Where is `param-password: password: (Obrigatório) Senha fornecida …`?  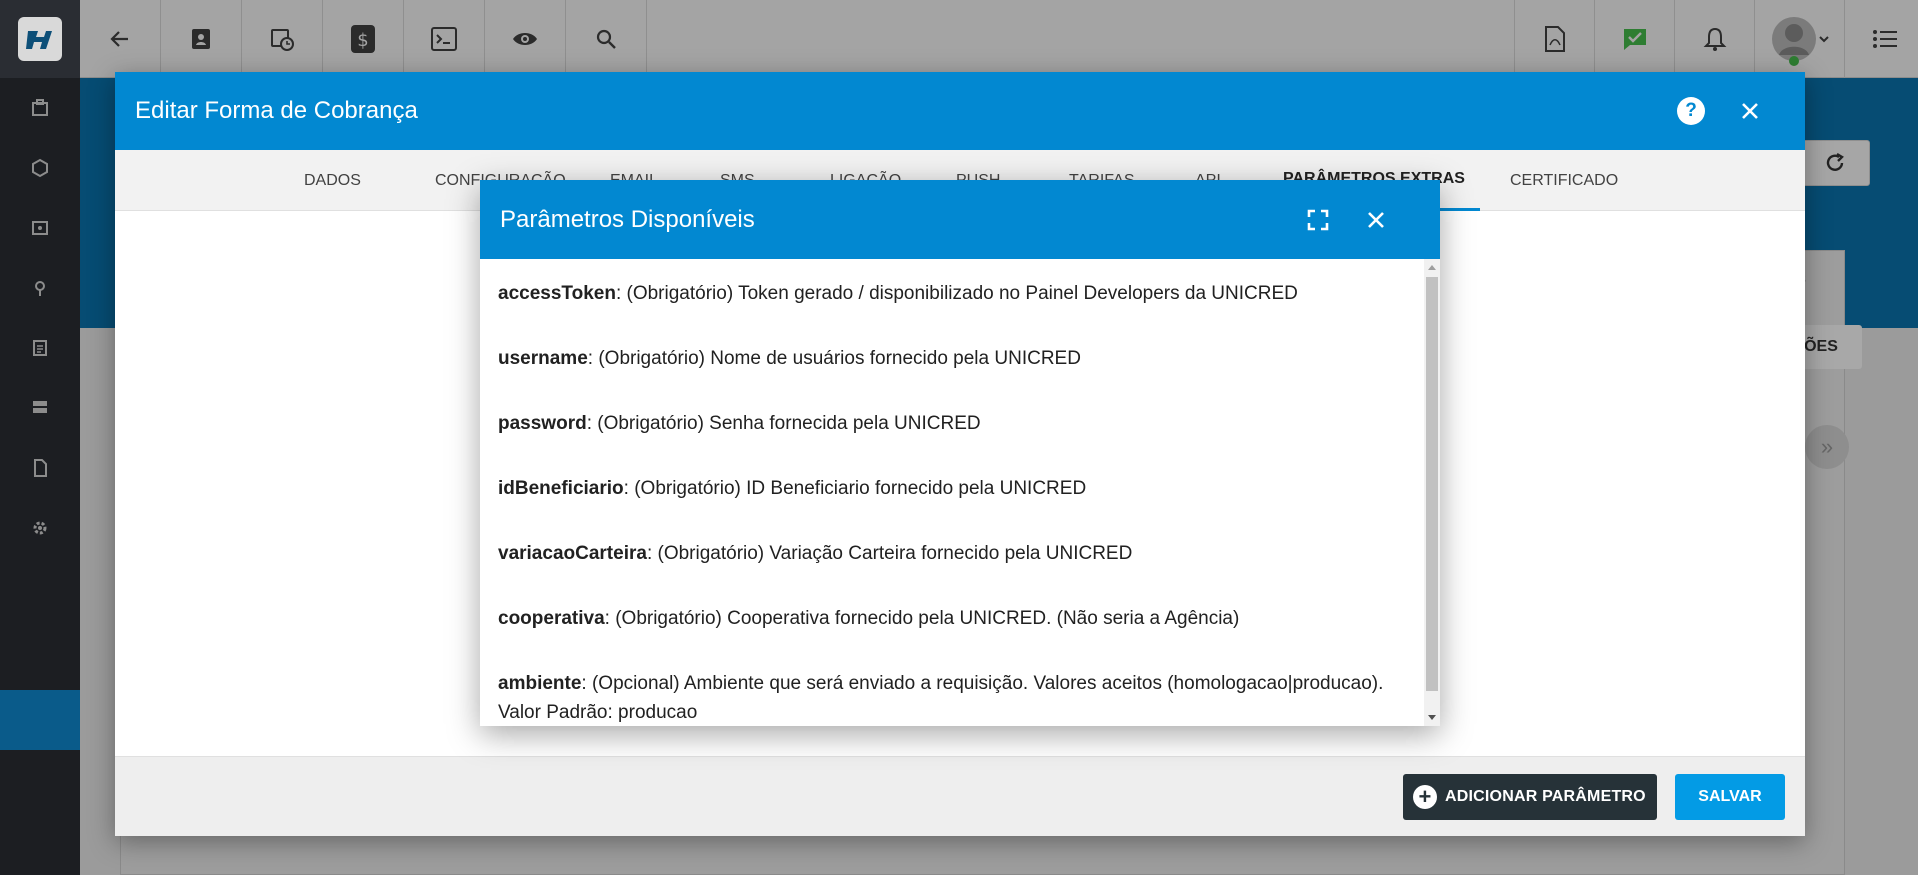
param-password: password: (Obrigatório) Senha fornecida … is located at coordinates (952, 423).